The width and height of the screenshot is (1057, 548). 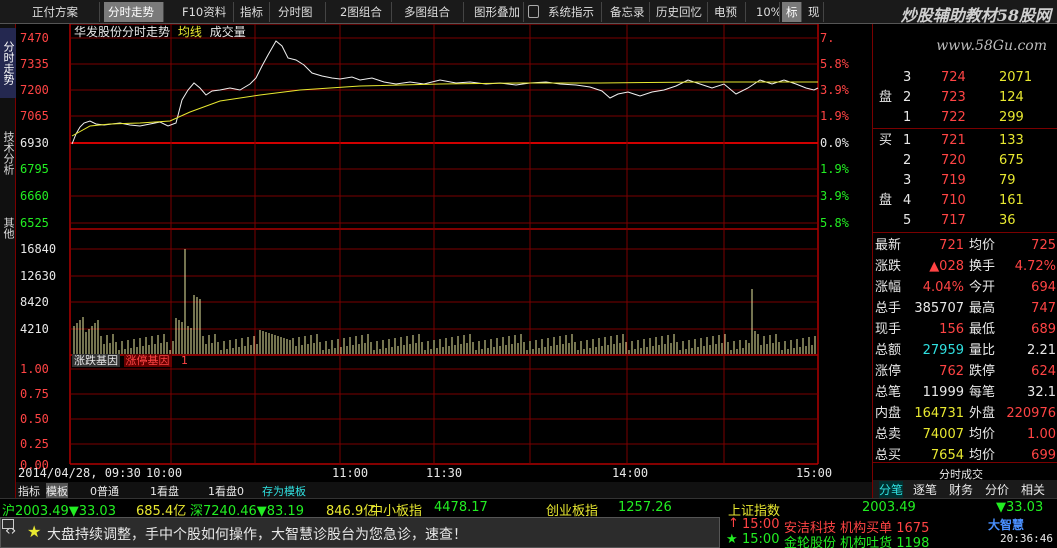 I want to click on order-row-buy-4: 盘 4 710 161, so click(x=951, y=200).